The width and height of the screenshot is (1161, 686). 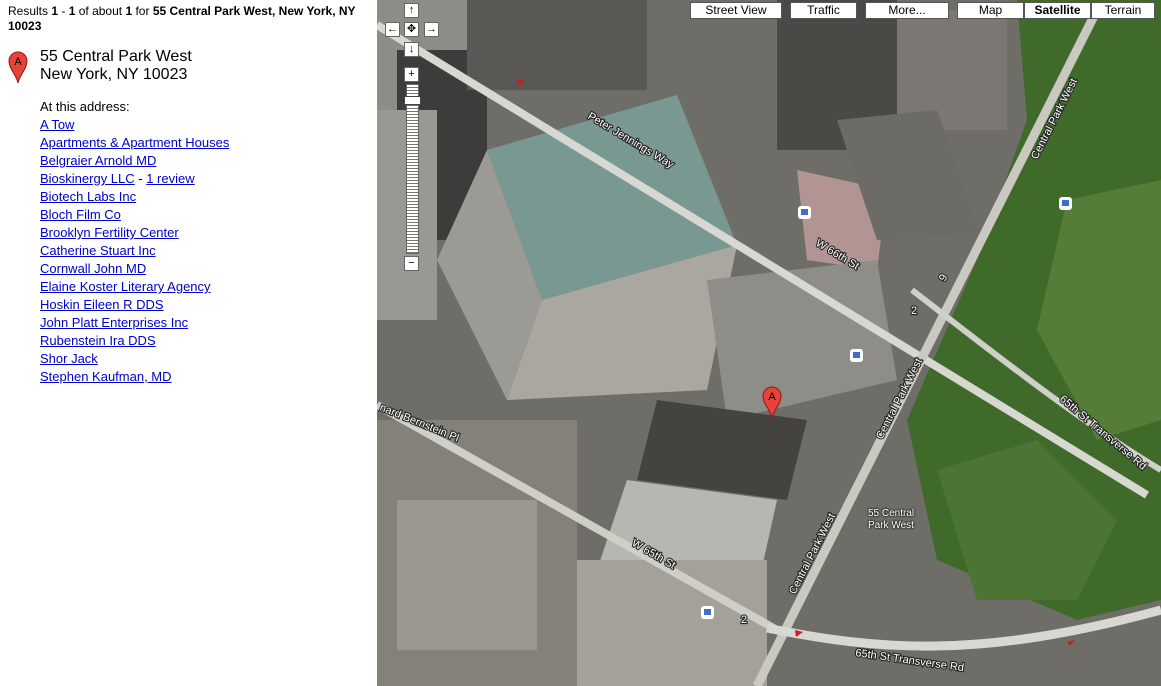 I want to click on result-address: 55 Central Park West New York, NY 10023, so click(x=116, y=66).